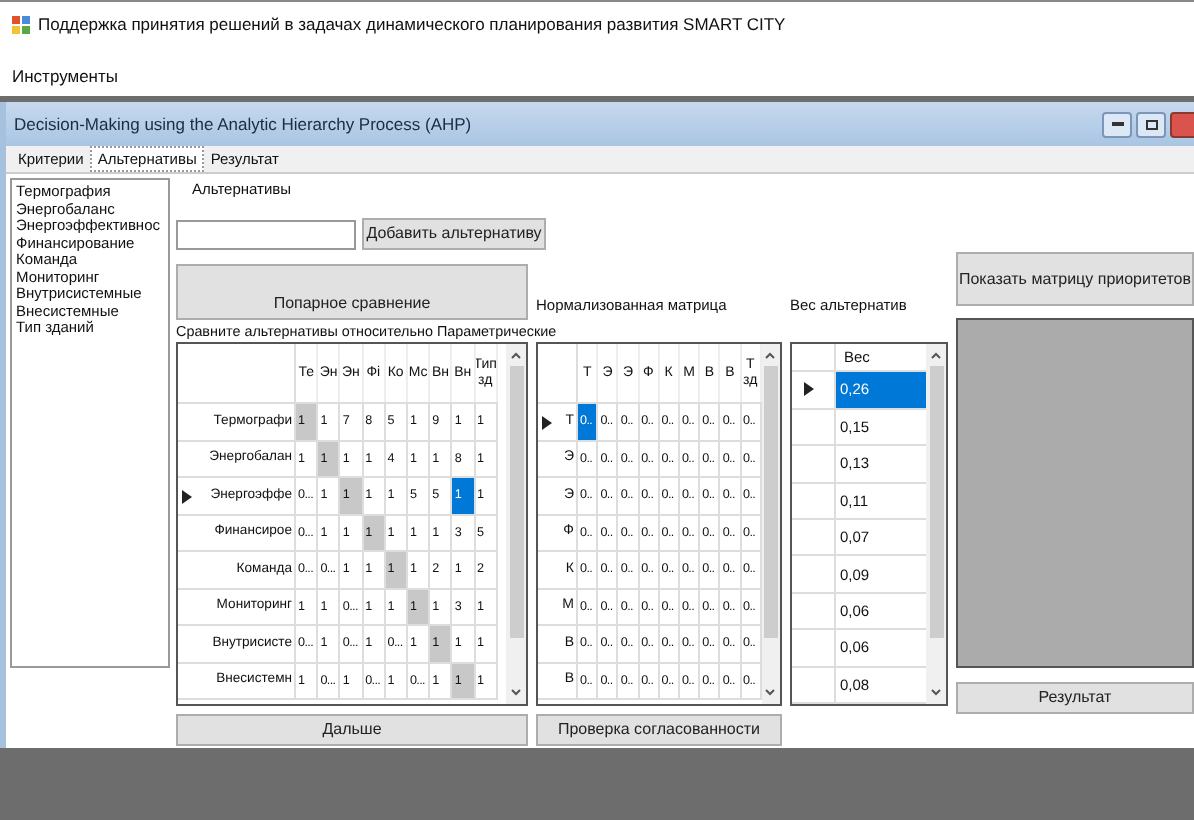 The image size is (1194, 820). I want to click on button: Дальше, so click(352, 730).